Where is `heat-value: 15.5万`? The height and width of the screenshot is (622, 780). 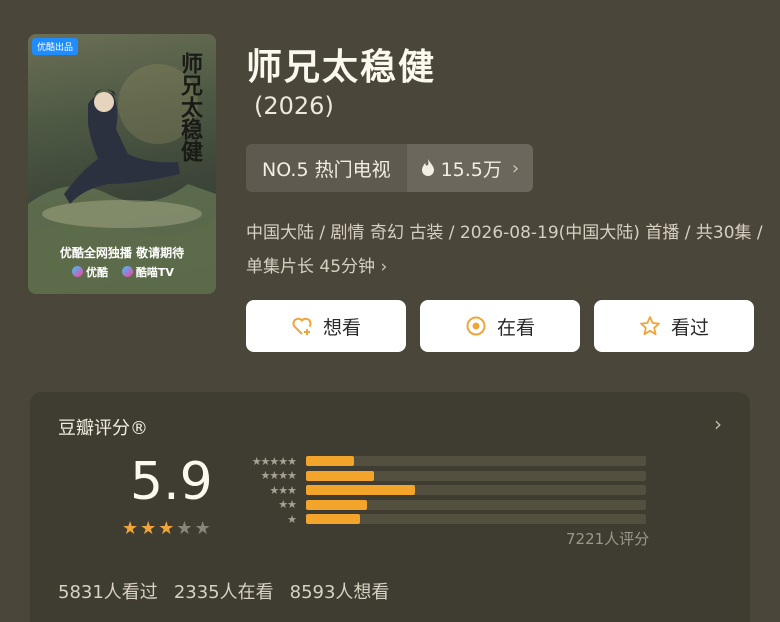
heat-value: 15.5万 is located at coordinates (471, 169).